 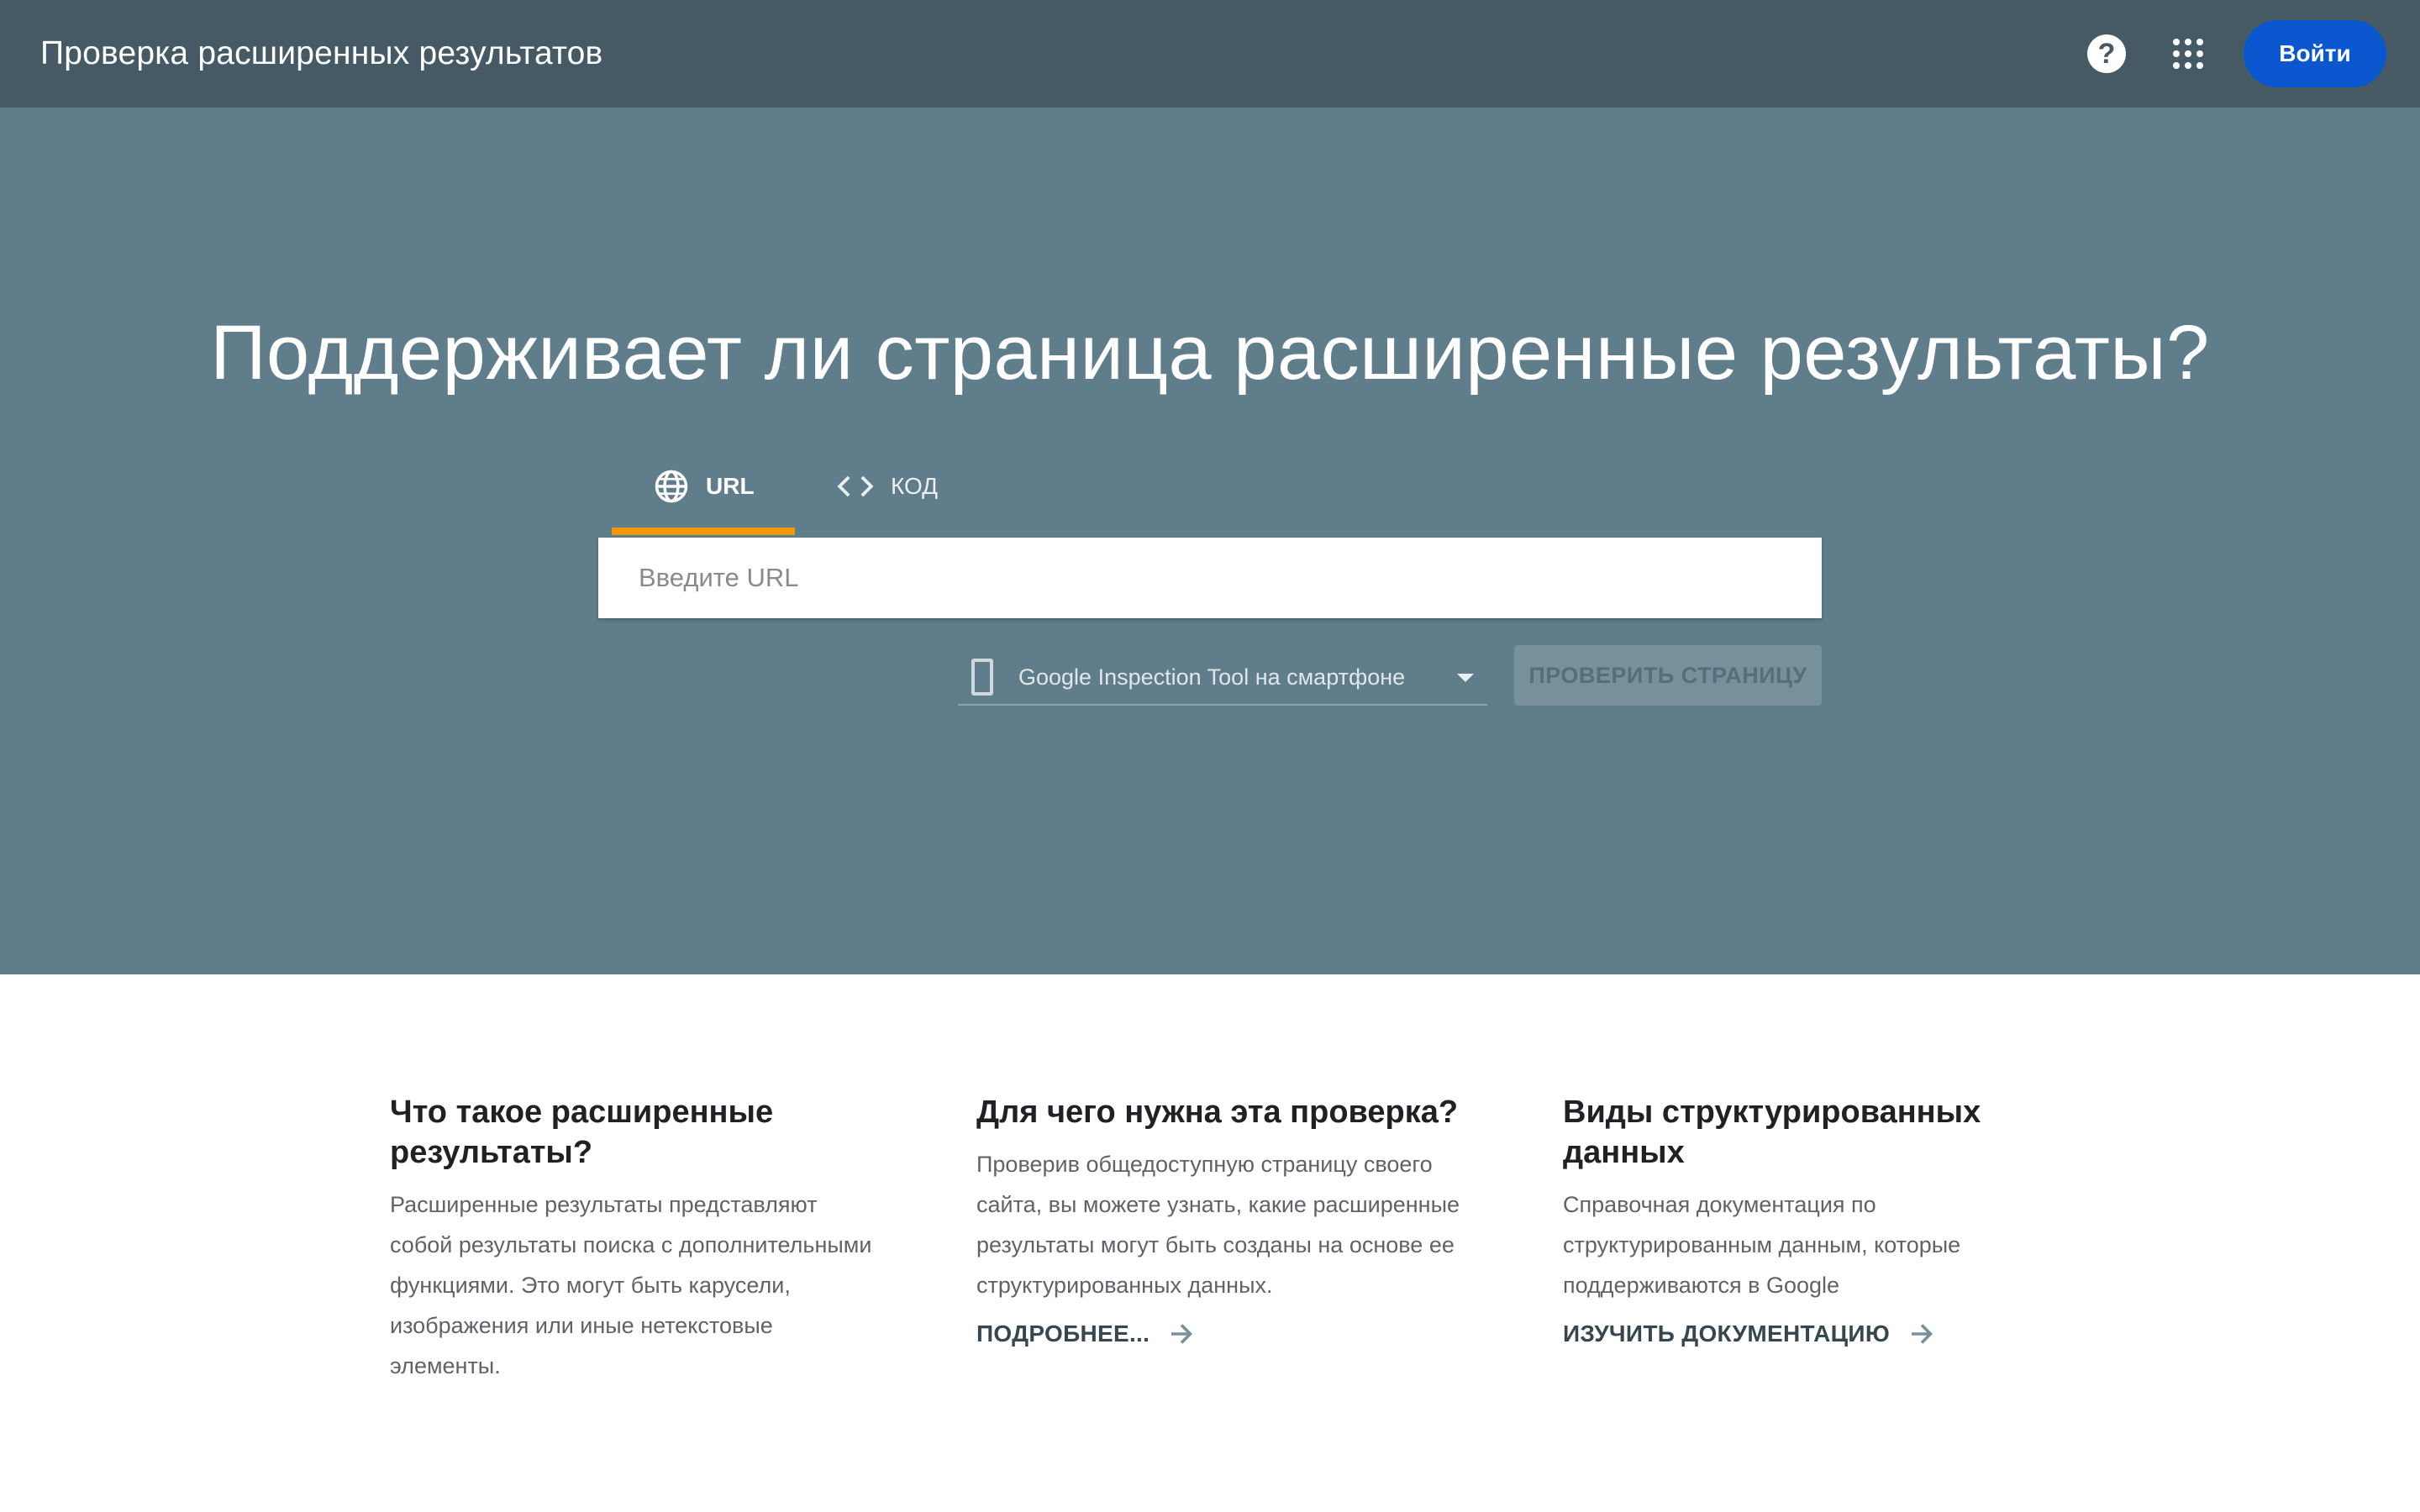 What do you see at coordinates (1466, 678) in the screenshot?
I see `dropdown-arrow-icon` at bounding box center [1466, 678].